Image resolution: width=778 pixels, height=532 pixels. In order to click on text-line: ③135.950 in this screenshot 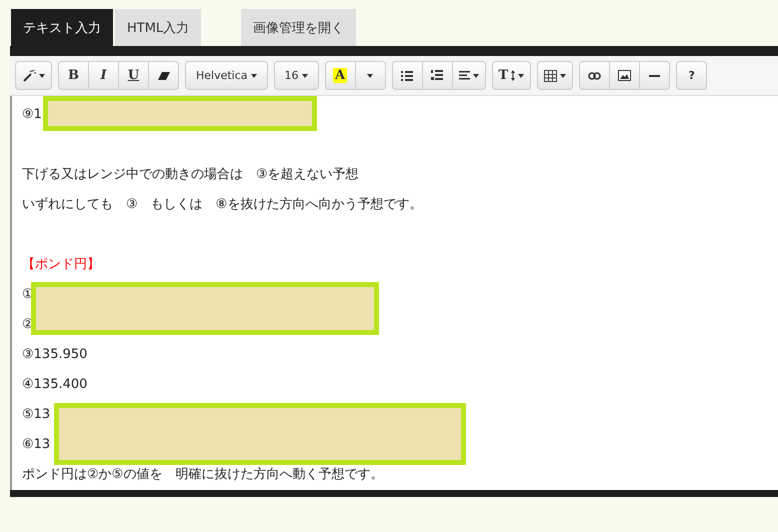, I will do `click(55, 354)`.